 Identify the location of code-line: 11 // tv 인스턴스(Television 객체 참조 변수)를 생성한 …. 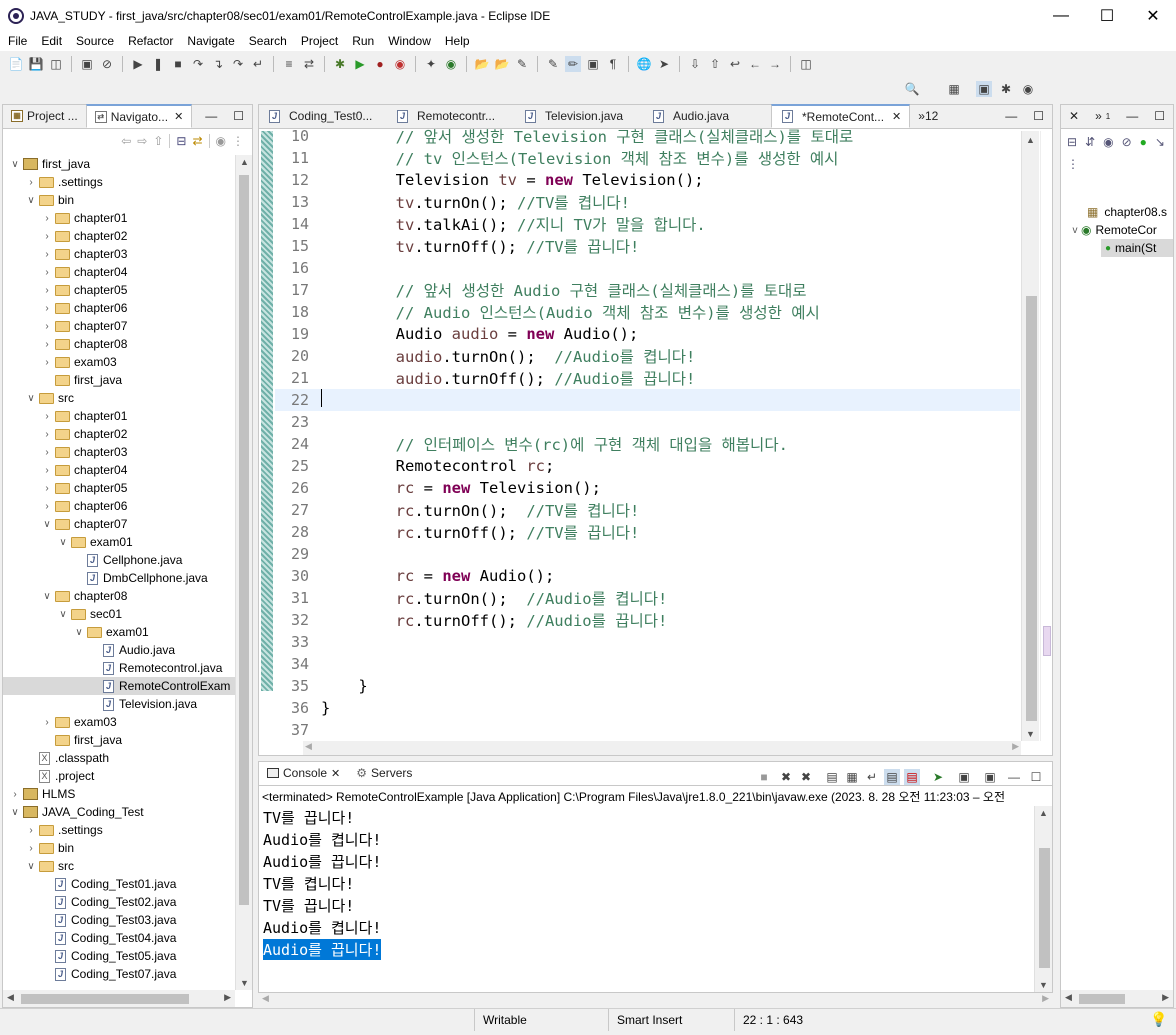
(647, 158).